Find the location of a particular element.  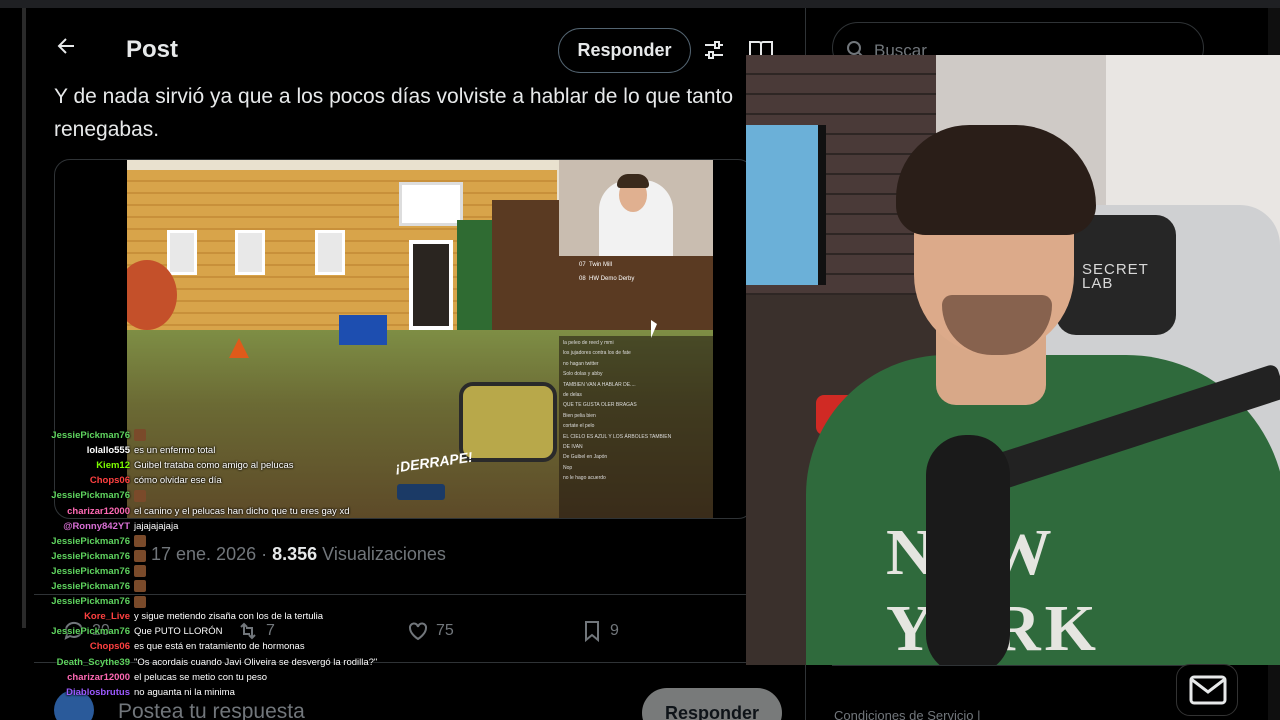

reply-submit-button: Responder is located at coordinates (712, 704).